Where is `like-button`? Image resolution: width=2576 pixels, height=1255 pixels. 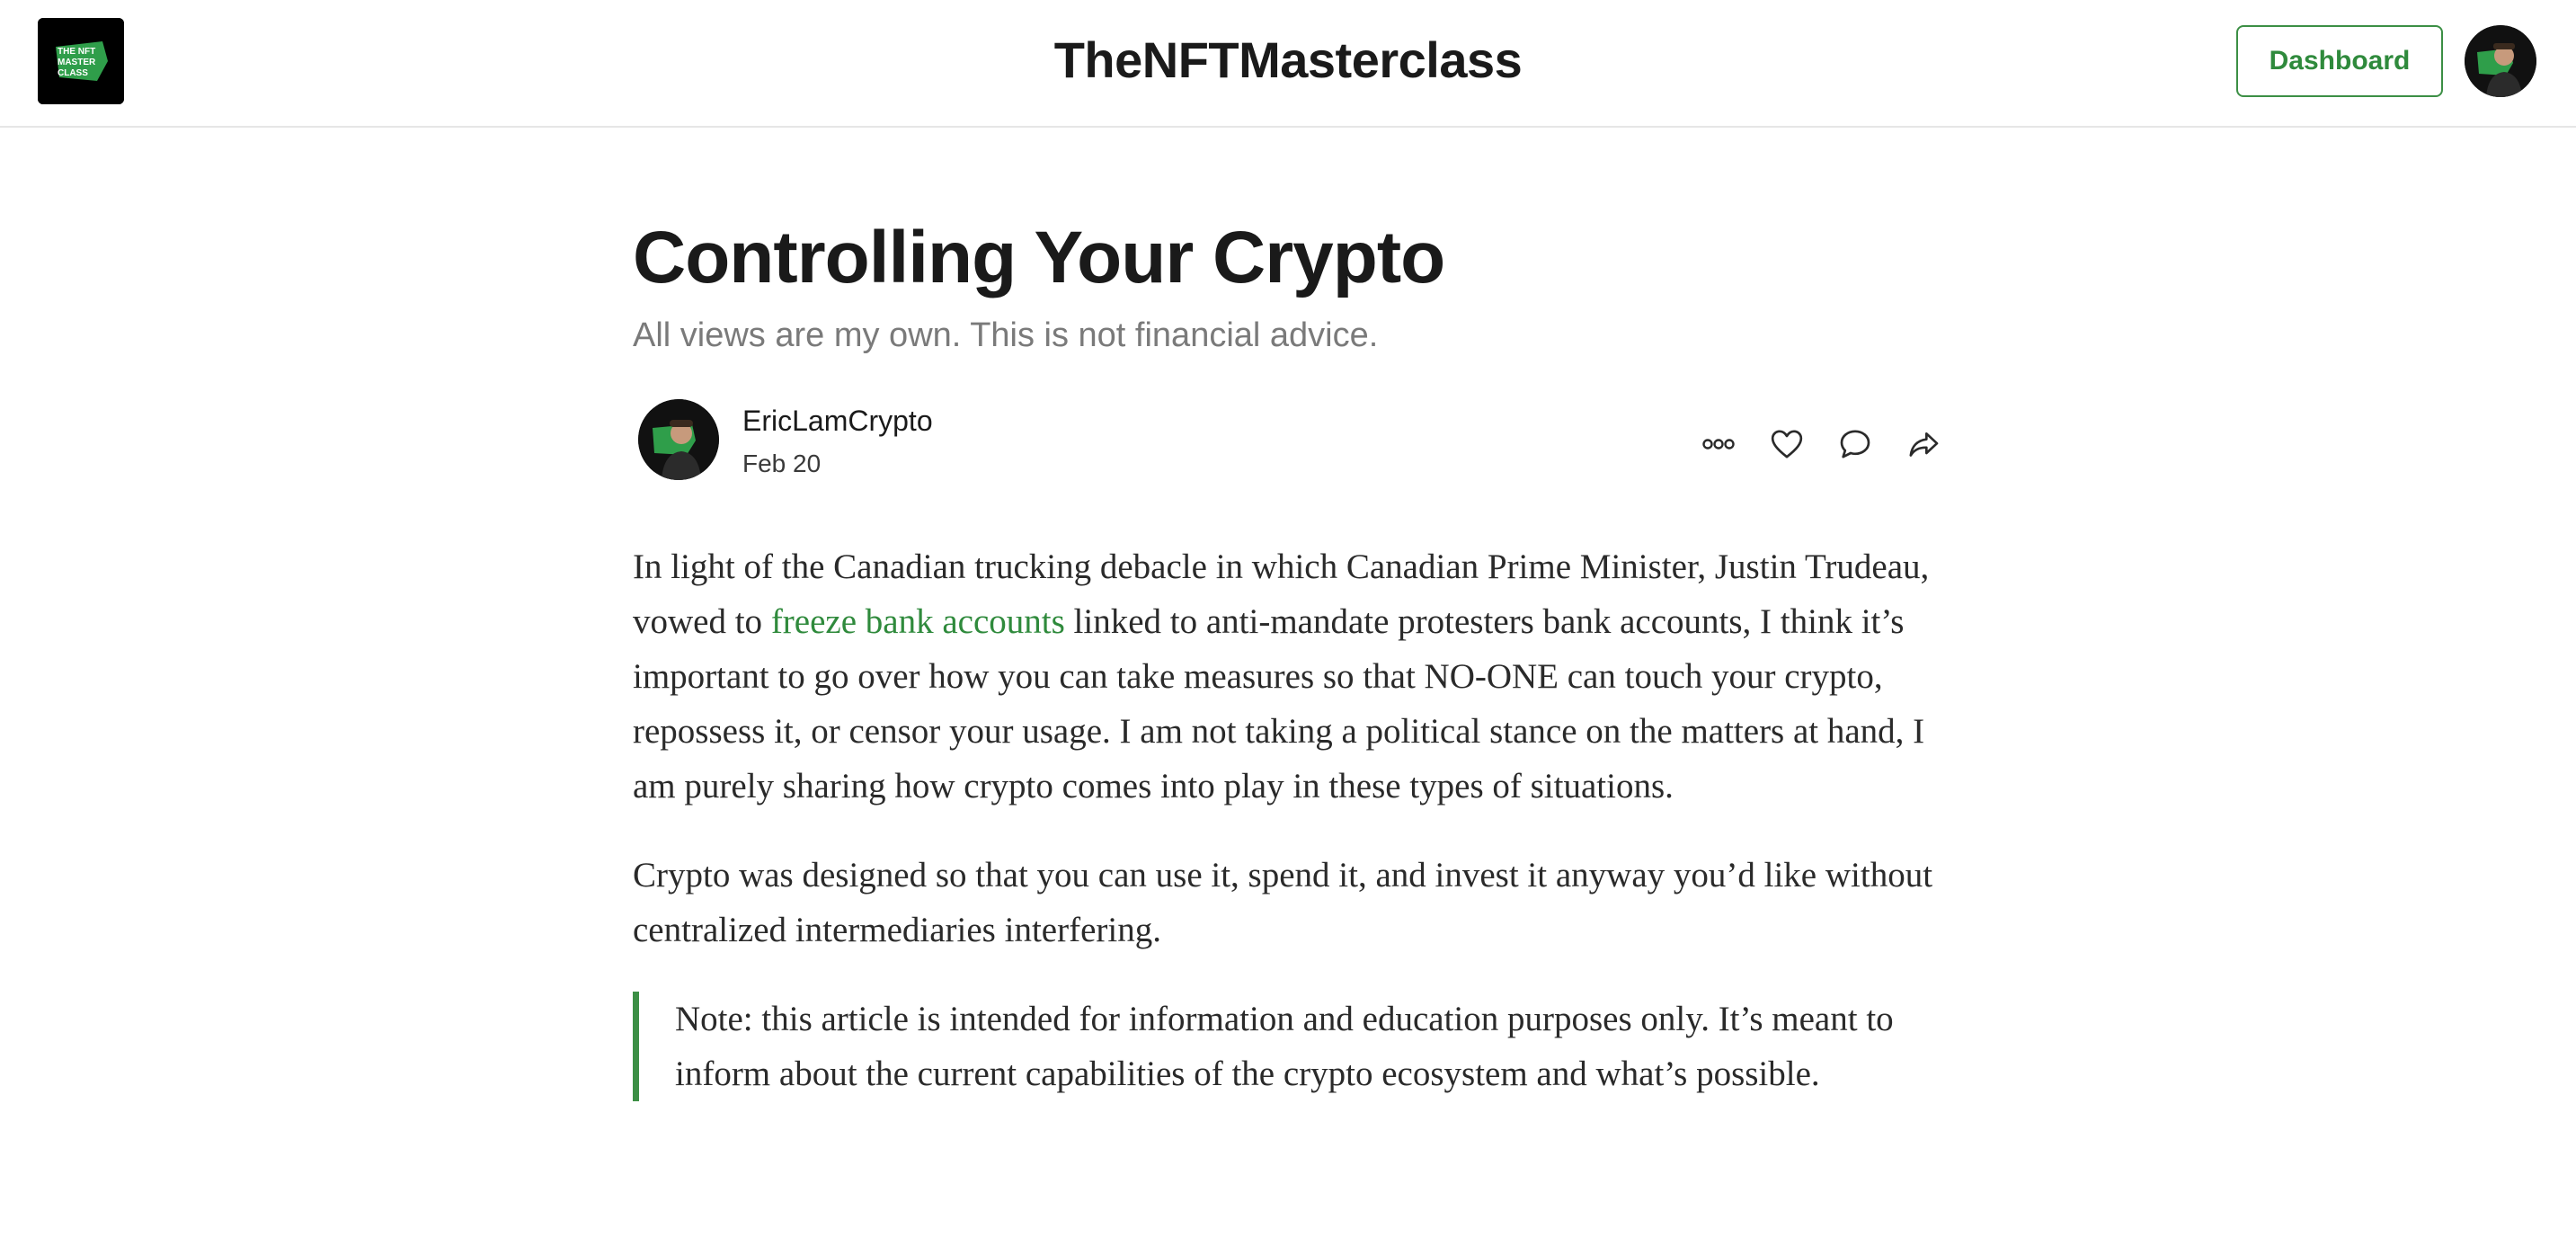
like-button is located at coordinates (1787, 444).